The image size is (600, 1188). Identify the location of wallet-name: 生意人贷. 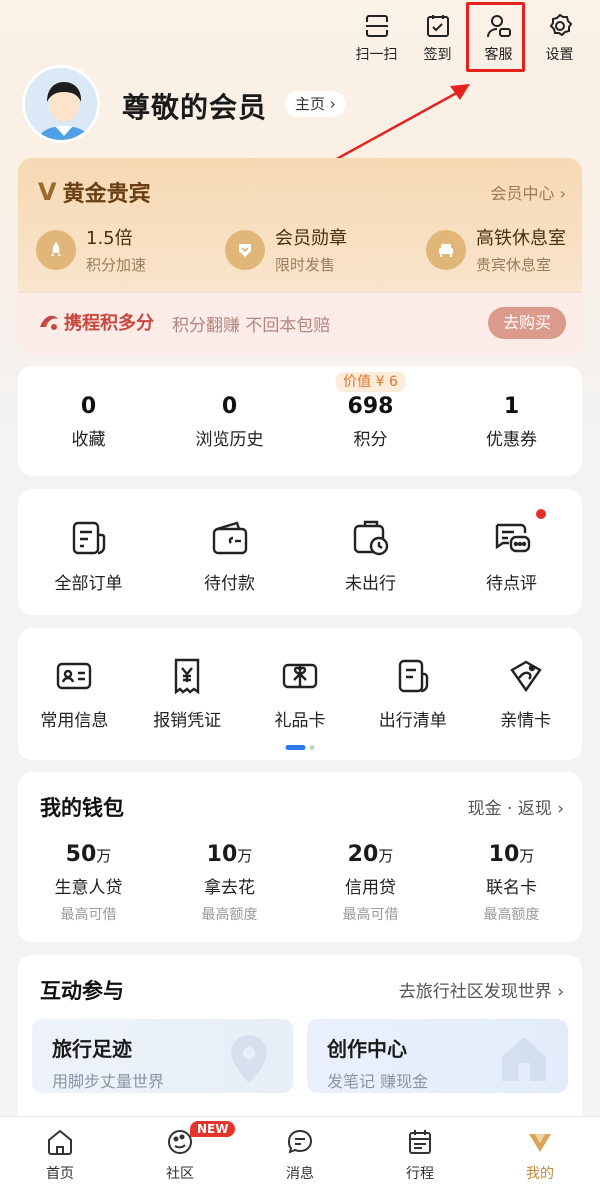
(88, 888).